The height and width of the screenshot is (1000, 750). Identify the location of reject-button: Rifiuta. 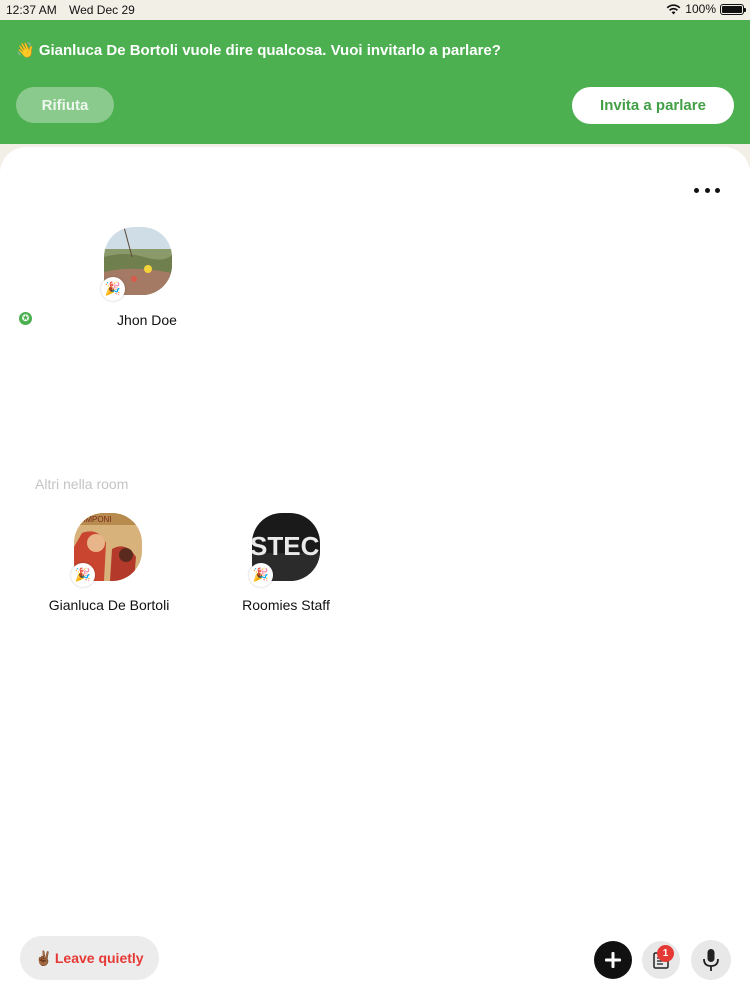
(65, 105).